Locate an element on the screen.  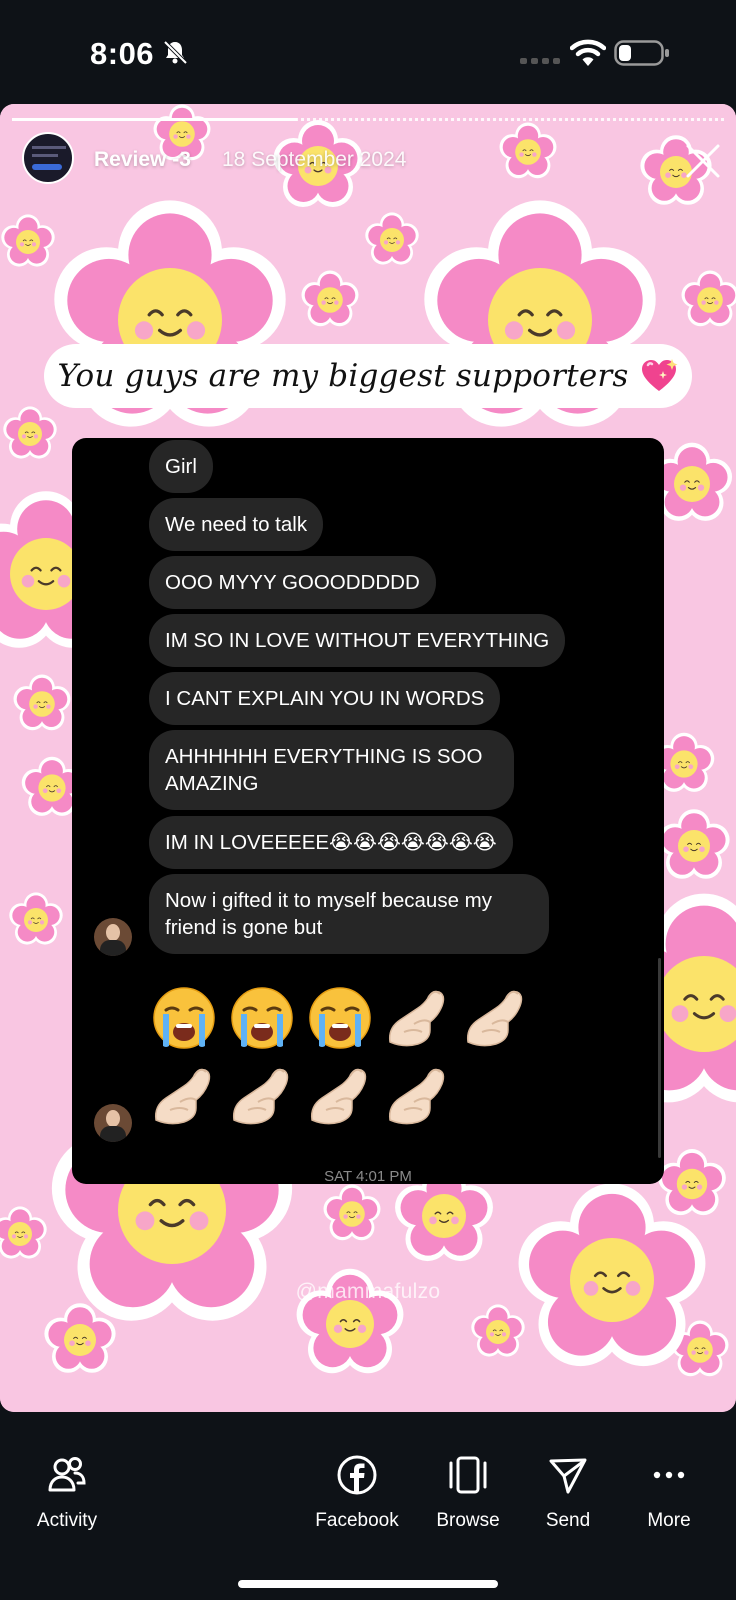
facebook-share-button: Facebook is located at coordinates (357, 1493).